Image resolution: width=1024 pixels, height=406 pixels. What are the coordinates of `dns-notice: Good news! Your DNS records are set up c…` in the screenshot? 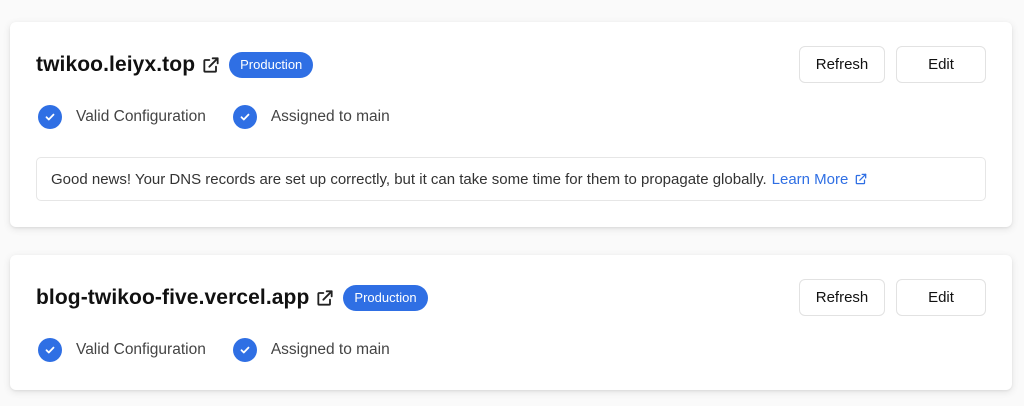 It's located at (511, 179).